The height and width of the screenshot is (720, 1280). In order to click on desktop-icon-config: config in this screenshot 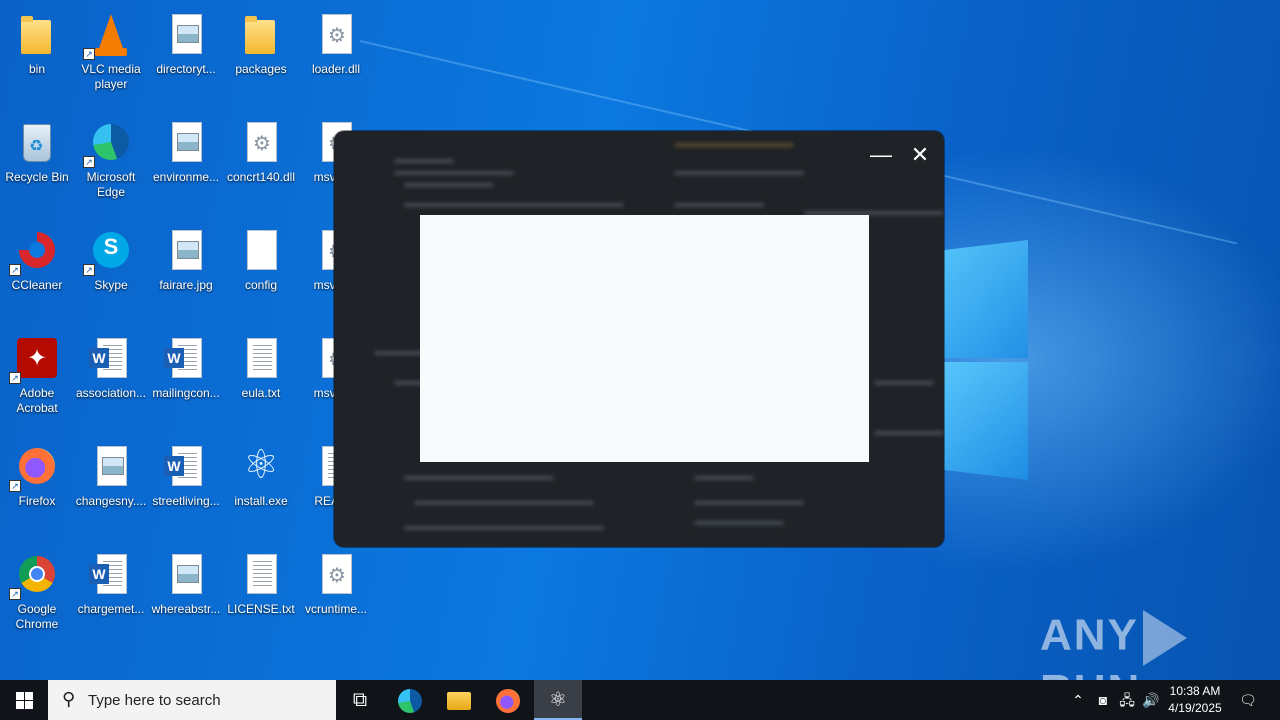, I will do `click(261, 272)`.